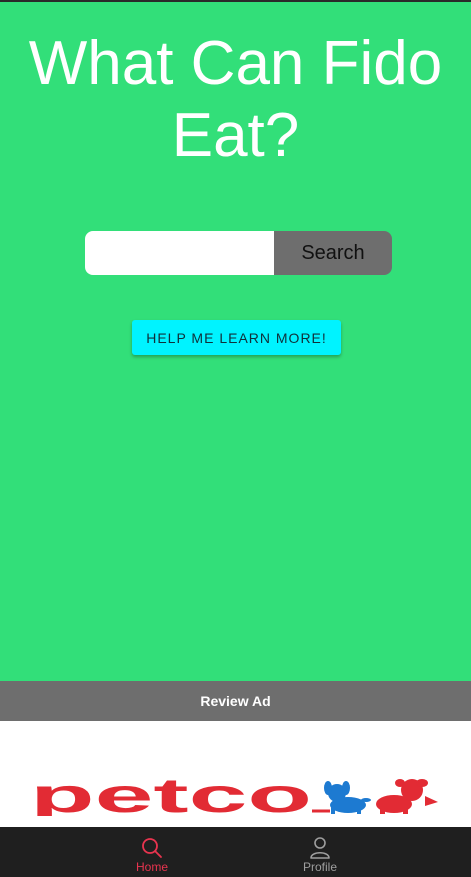 This screenshot has height=877, width=471. What do you see at coordinates (320, 848) in the screenshot?
I see `person-icon` at bounding box center [320, 848].